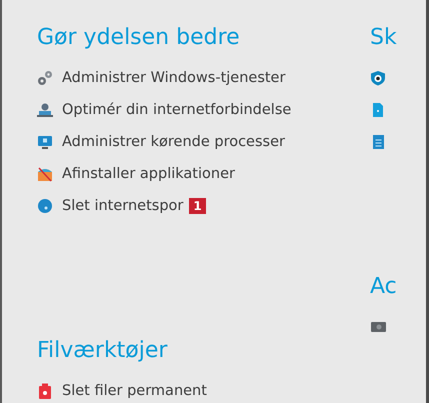 The width and height of the screenshot is (429, 403). What do you see at coordinates (177, 110) in the screenshot?
I see `action-link: Optimér din internetforbindelse` at bounding box center [177, 110].